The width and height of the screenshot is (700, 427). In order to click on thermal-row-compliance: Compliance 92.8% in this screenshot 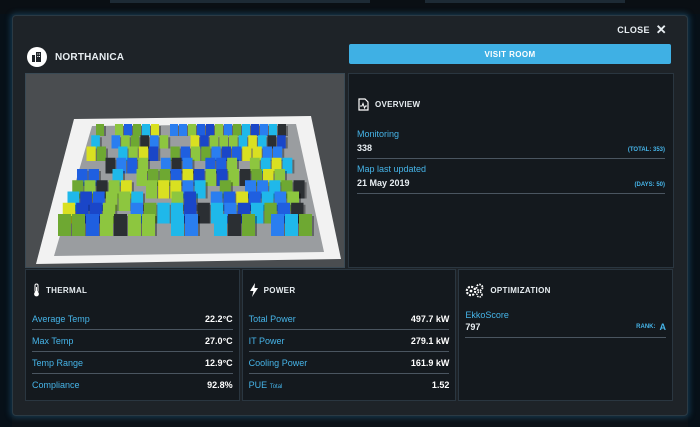, I will do `click(132, 384)`.